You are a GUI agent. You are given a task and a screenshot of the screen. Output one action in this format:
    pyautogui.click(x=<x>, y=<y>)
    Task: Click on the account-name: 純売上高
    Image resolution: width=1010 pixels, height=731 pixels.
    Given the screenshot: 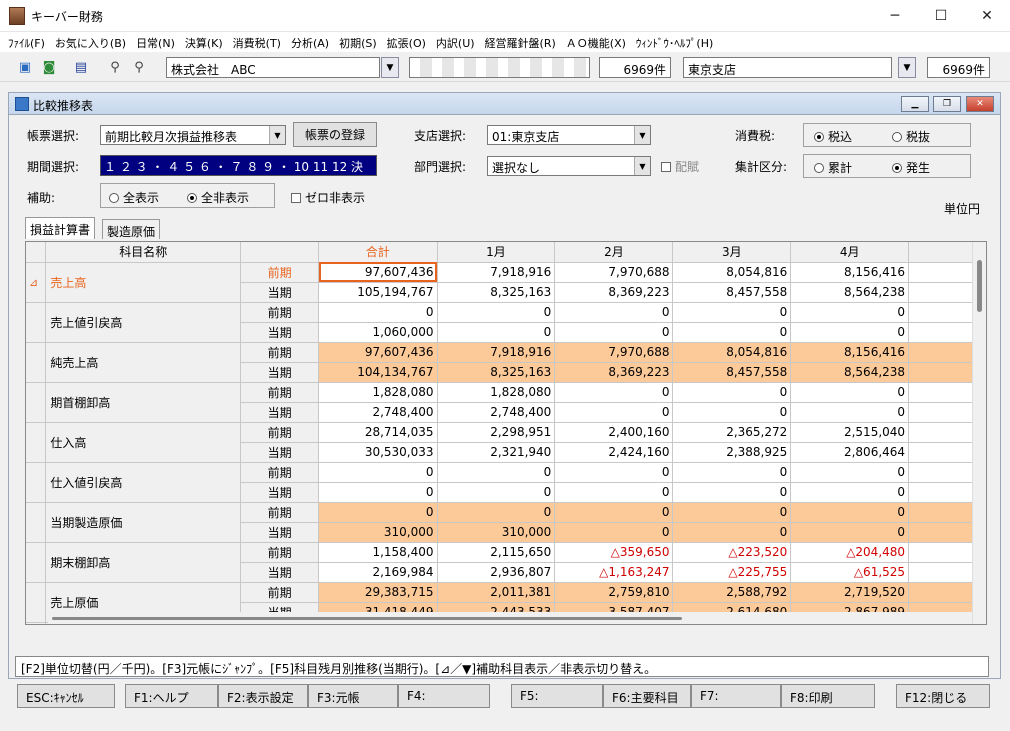 What is the action you would take?
    pyautogui.click(x=143, y=362)
    